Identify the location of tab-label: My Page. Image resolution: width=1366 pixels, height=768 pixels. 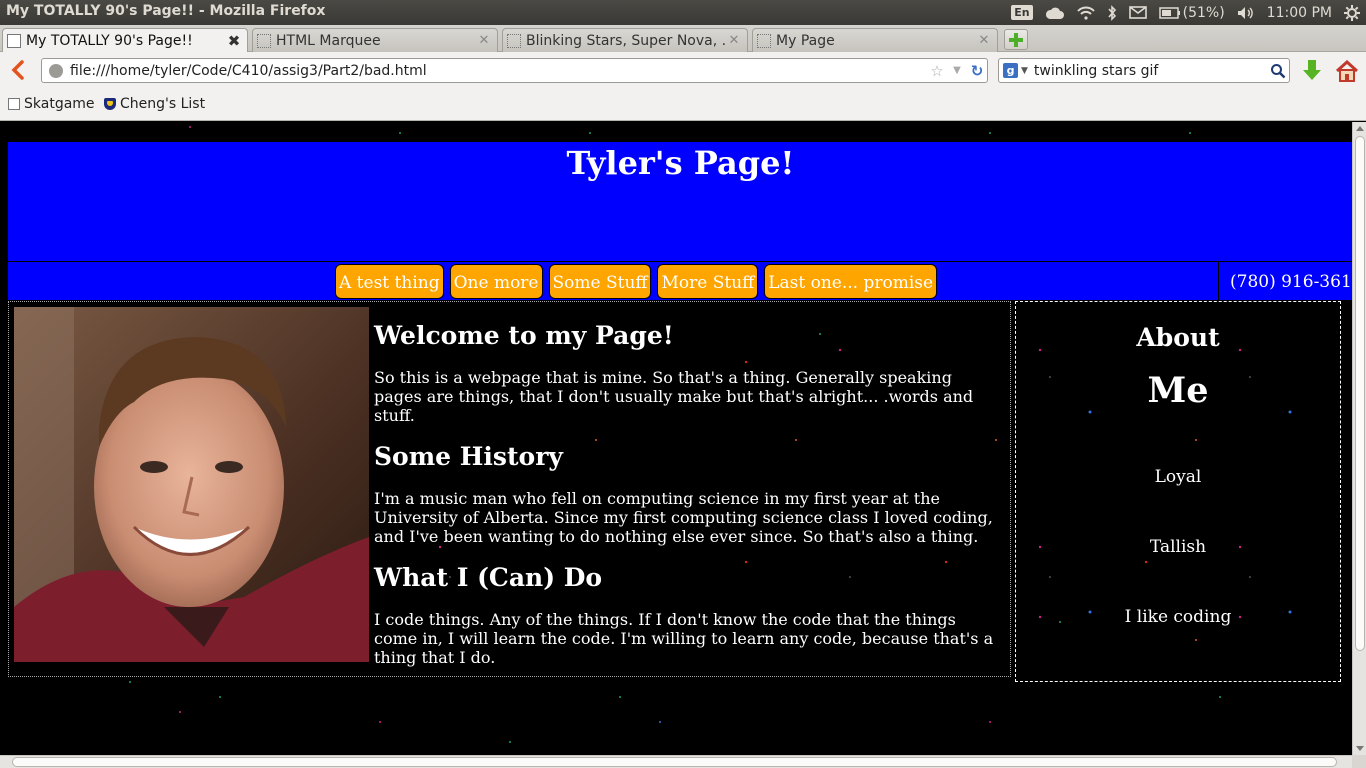
(805, 40).